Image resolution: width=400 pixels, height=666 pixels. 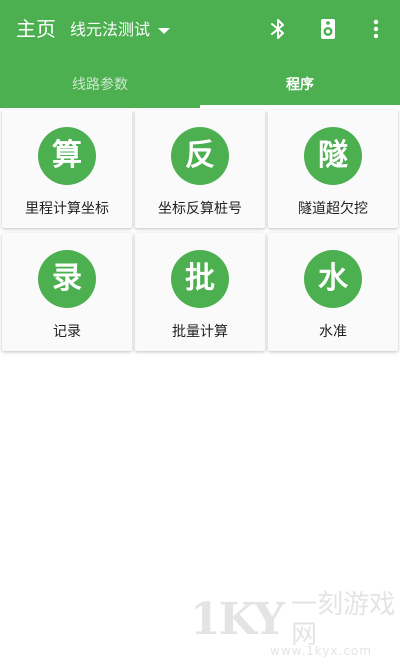 I want to click on tab-programs: 程序, so click(x=300, y=84).